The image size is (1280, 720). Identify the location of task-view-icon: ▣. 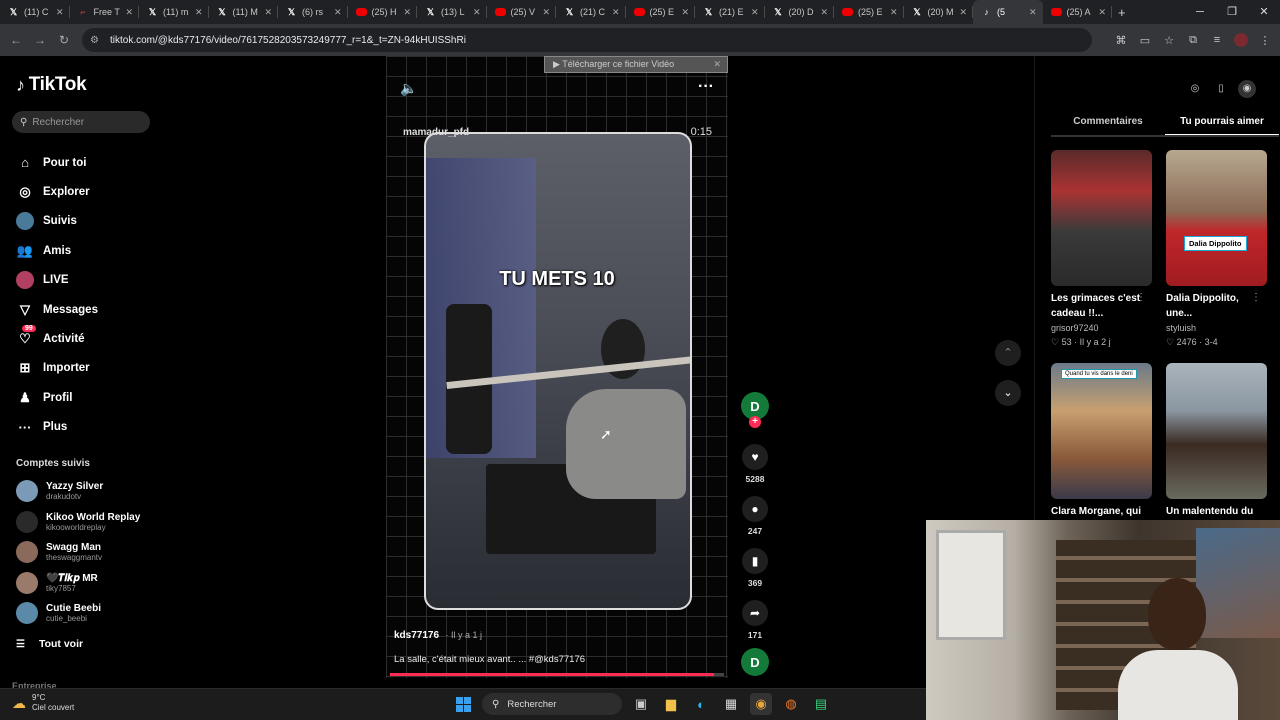
(641, 704).